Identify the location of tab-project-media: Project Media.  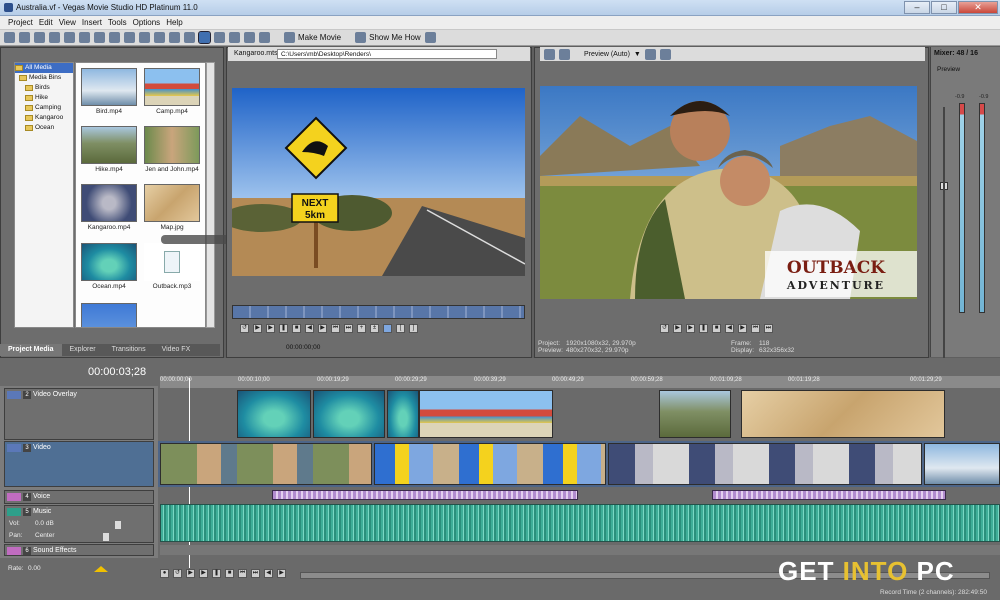
(31, 350).